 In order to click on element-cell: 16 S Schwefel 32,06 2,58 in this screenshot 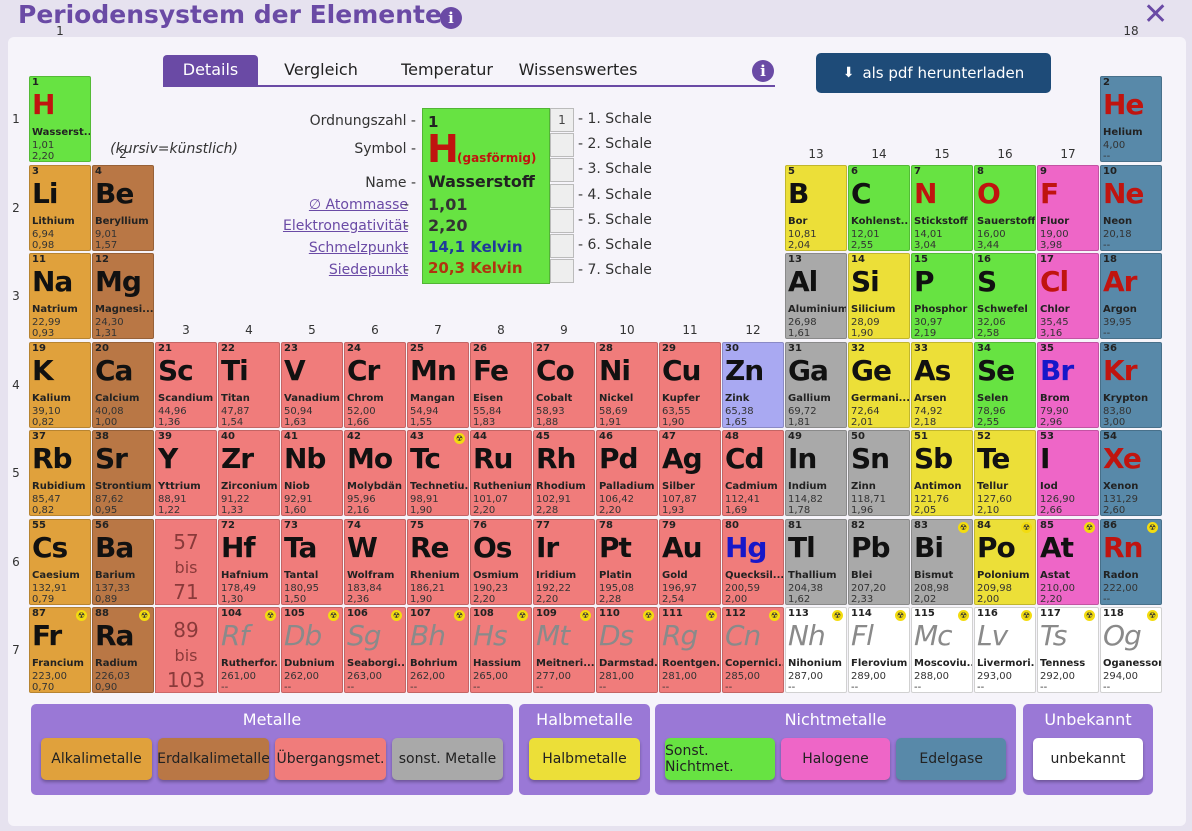, I will do `click(1005, 296)`.